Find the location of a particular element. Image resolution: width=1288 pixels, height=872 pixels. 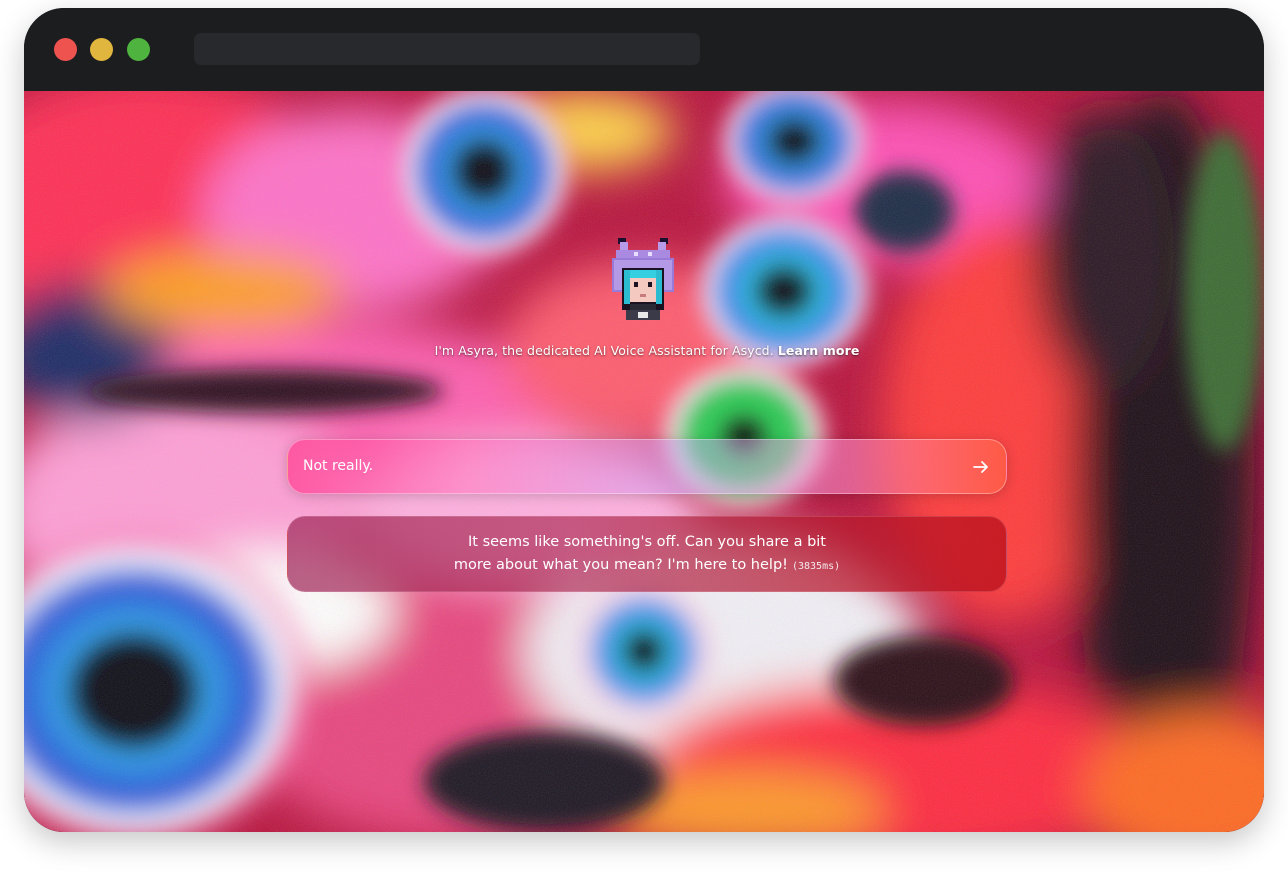

window-titlebar is located at coordinates (644, 49).